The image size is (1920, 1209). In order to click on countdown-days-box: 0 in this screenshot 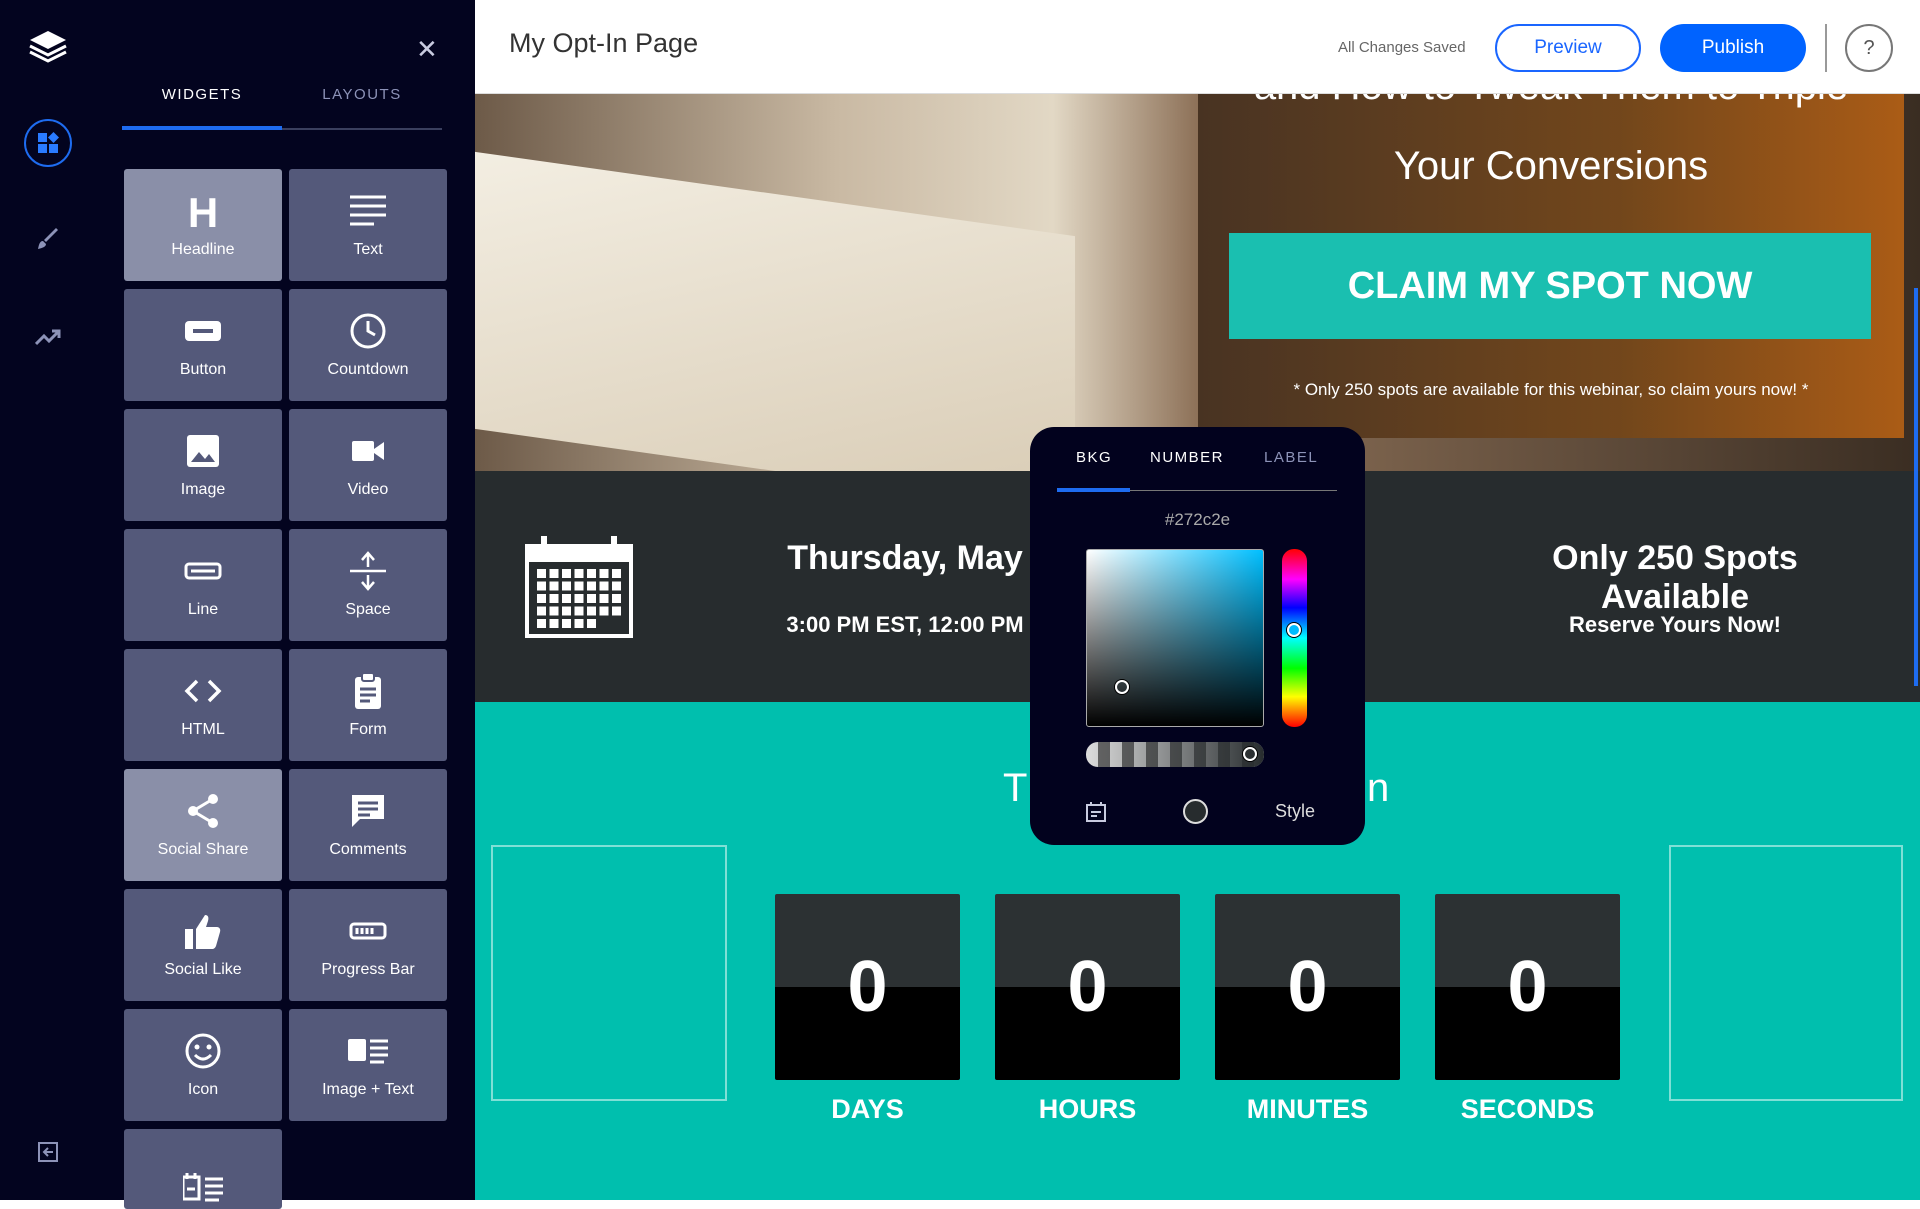, I will do `click(867, 987)`.